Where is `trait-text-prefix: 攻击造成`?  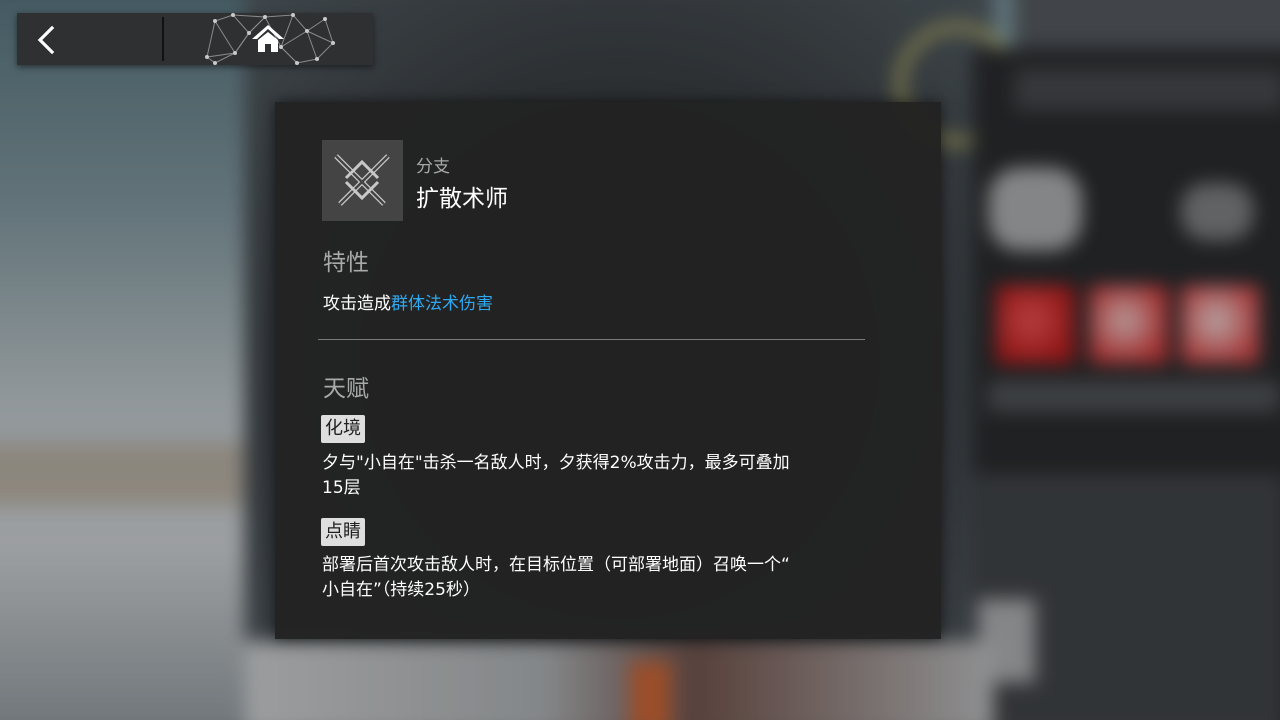 trait-text-prefix: 攻击造成 is located at coordinates (357, 304).